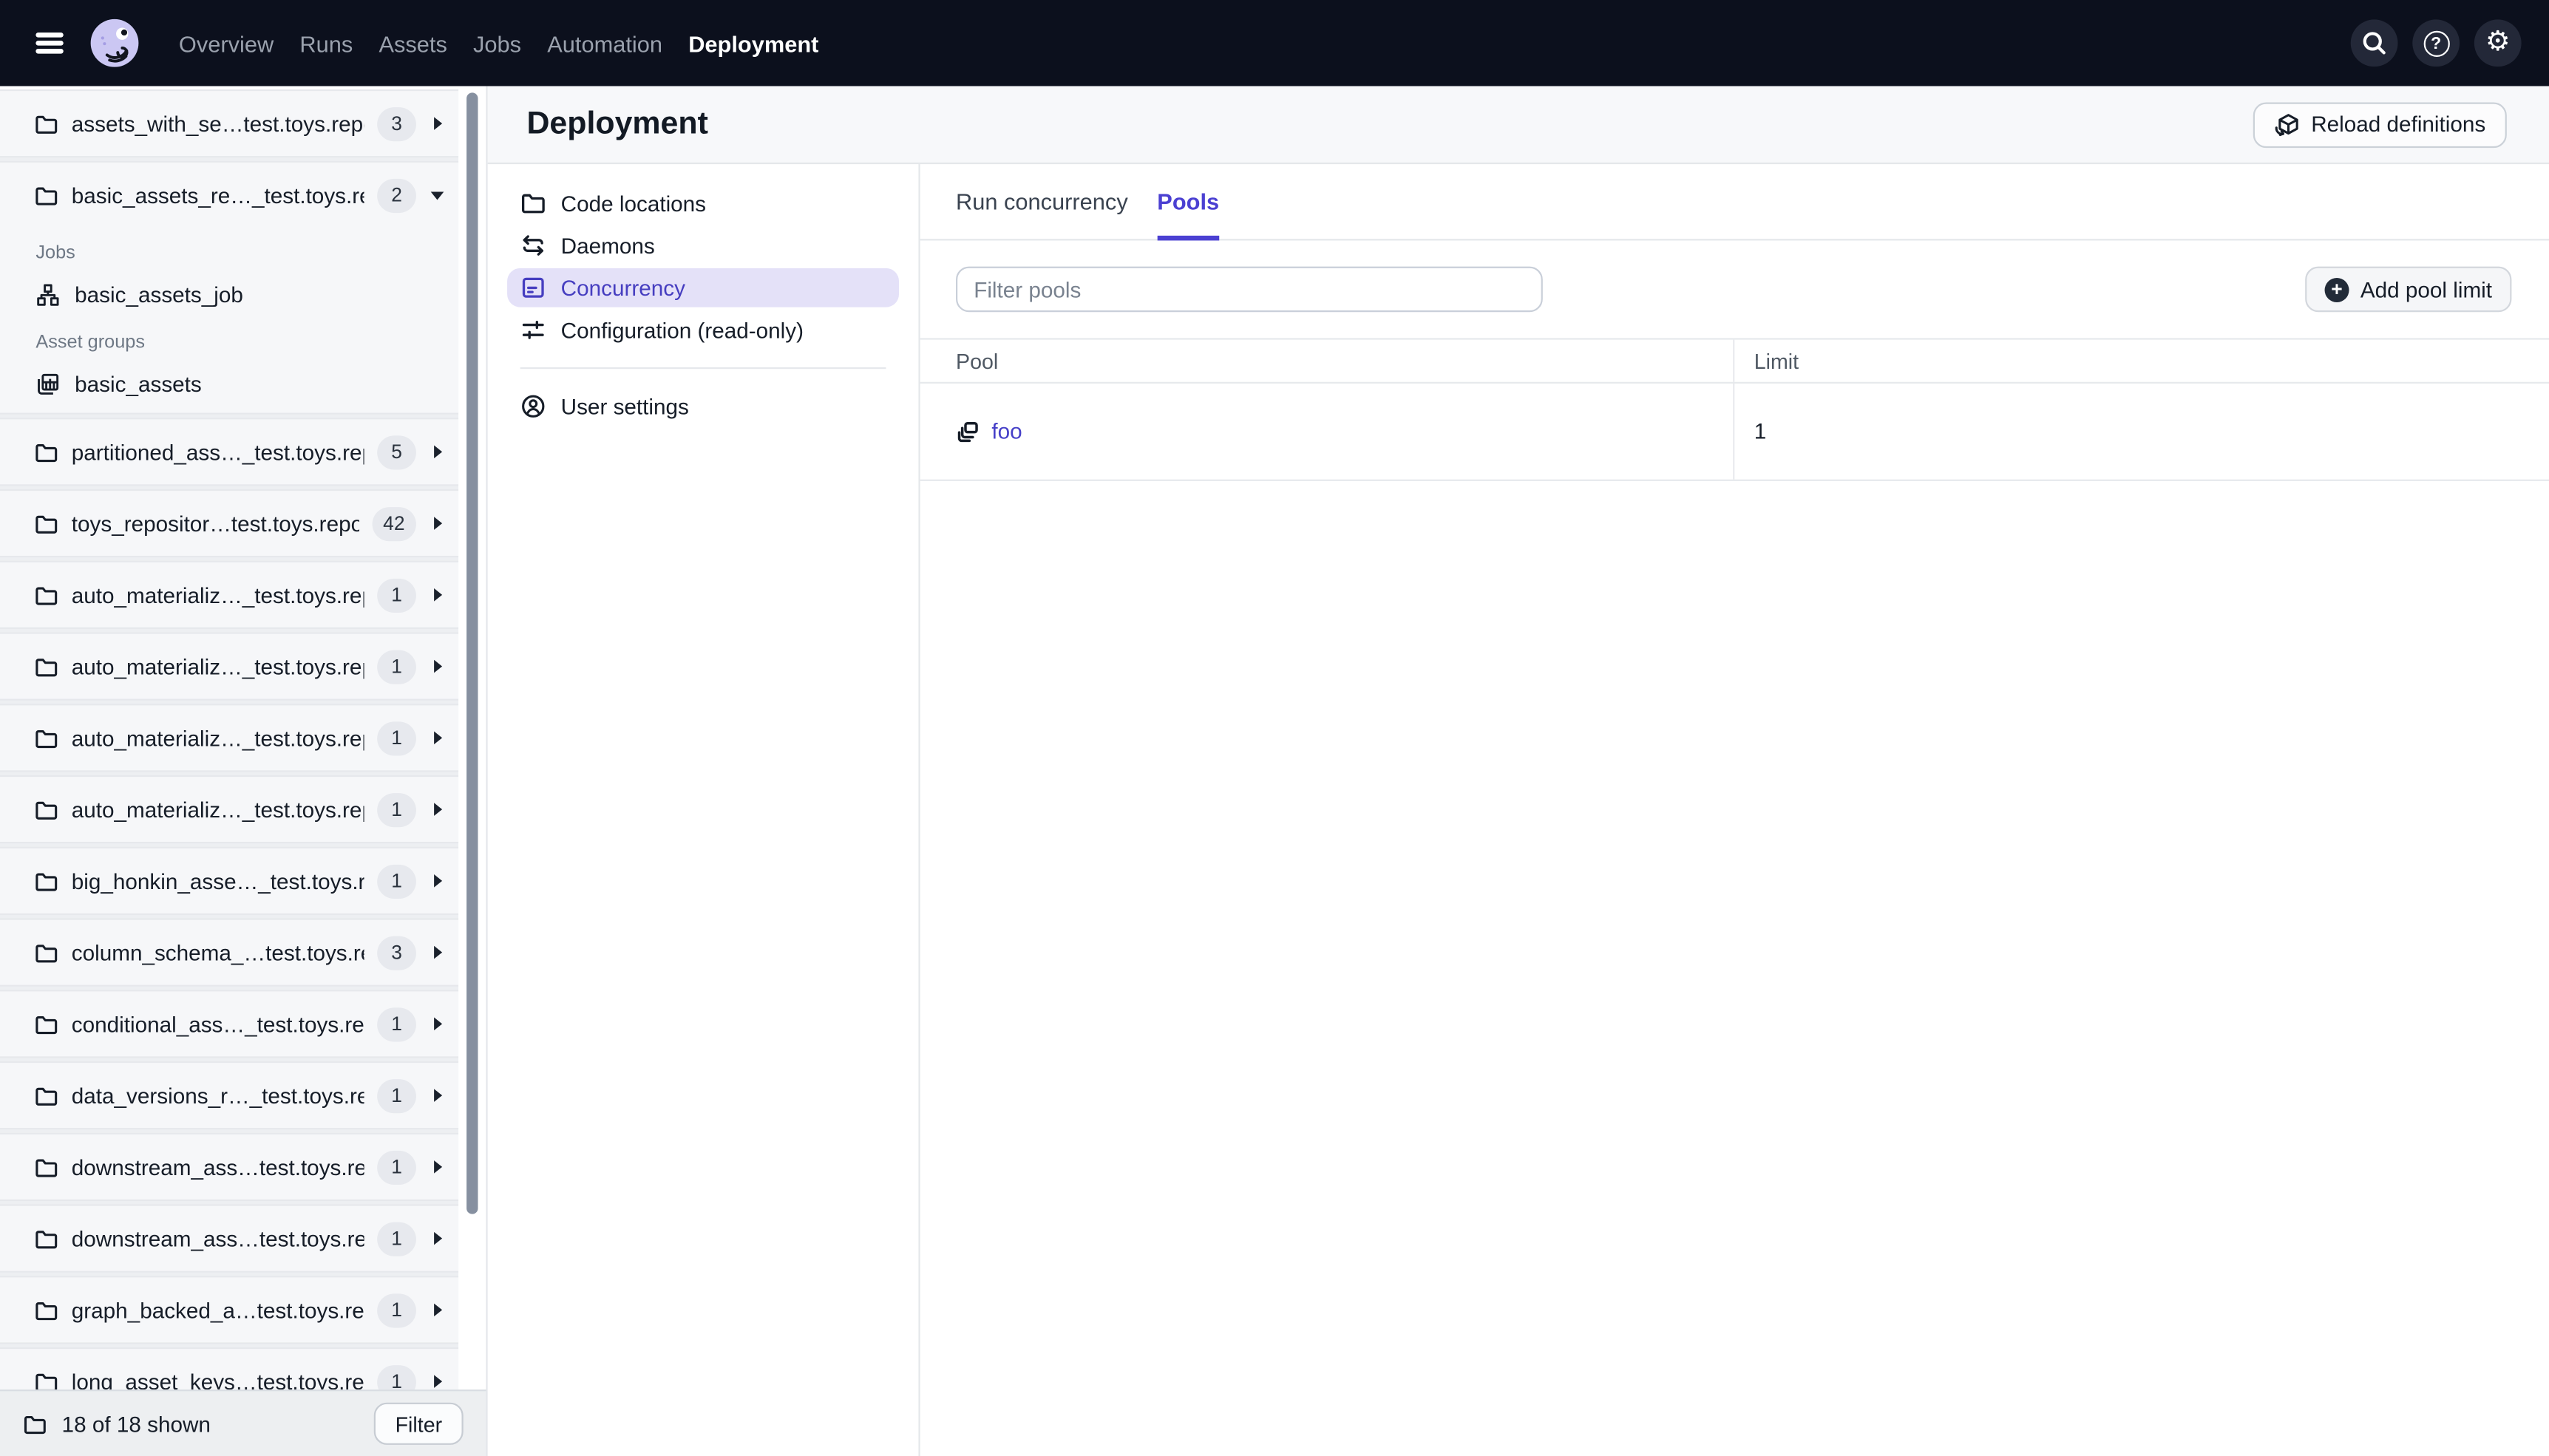 The width and height of the screenshot is (2549, 1456). What do you see at coordinates (419, 1423) in the screenshot?
I see `sidebar-filter-button: Filter` at bounding box center [419, 1423].